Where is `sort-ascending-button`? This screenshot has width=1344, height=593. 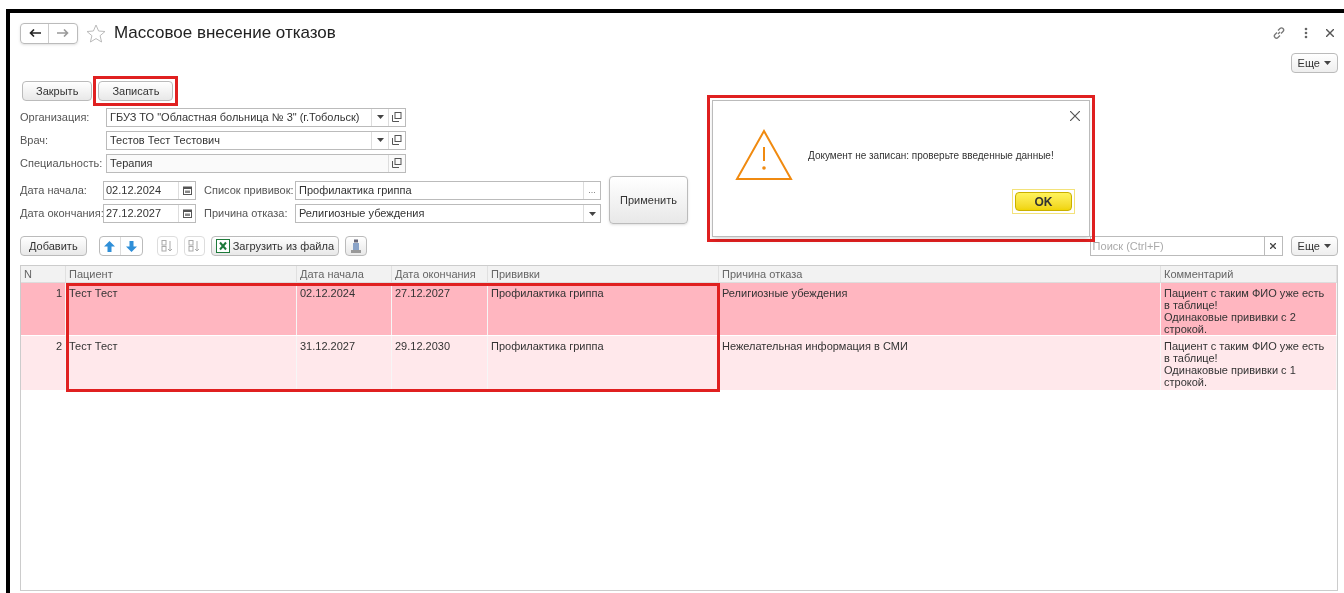
sort-ascending-button is located at coordinates (167, 246).